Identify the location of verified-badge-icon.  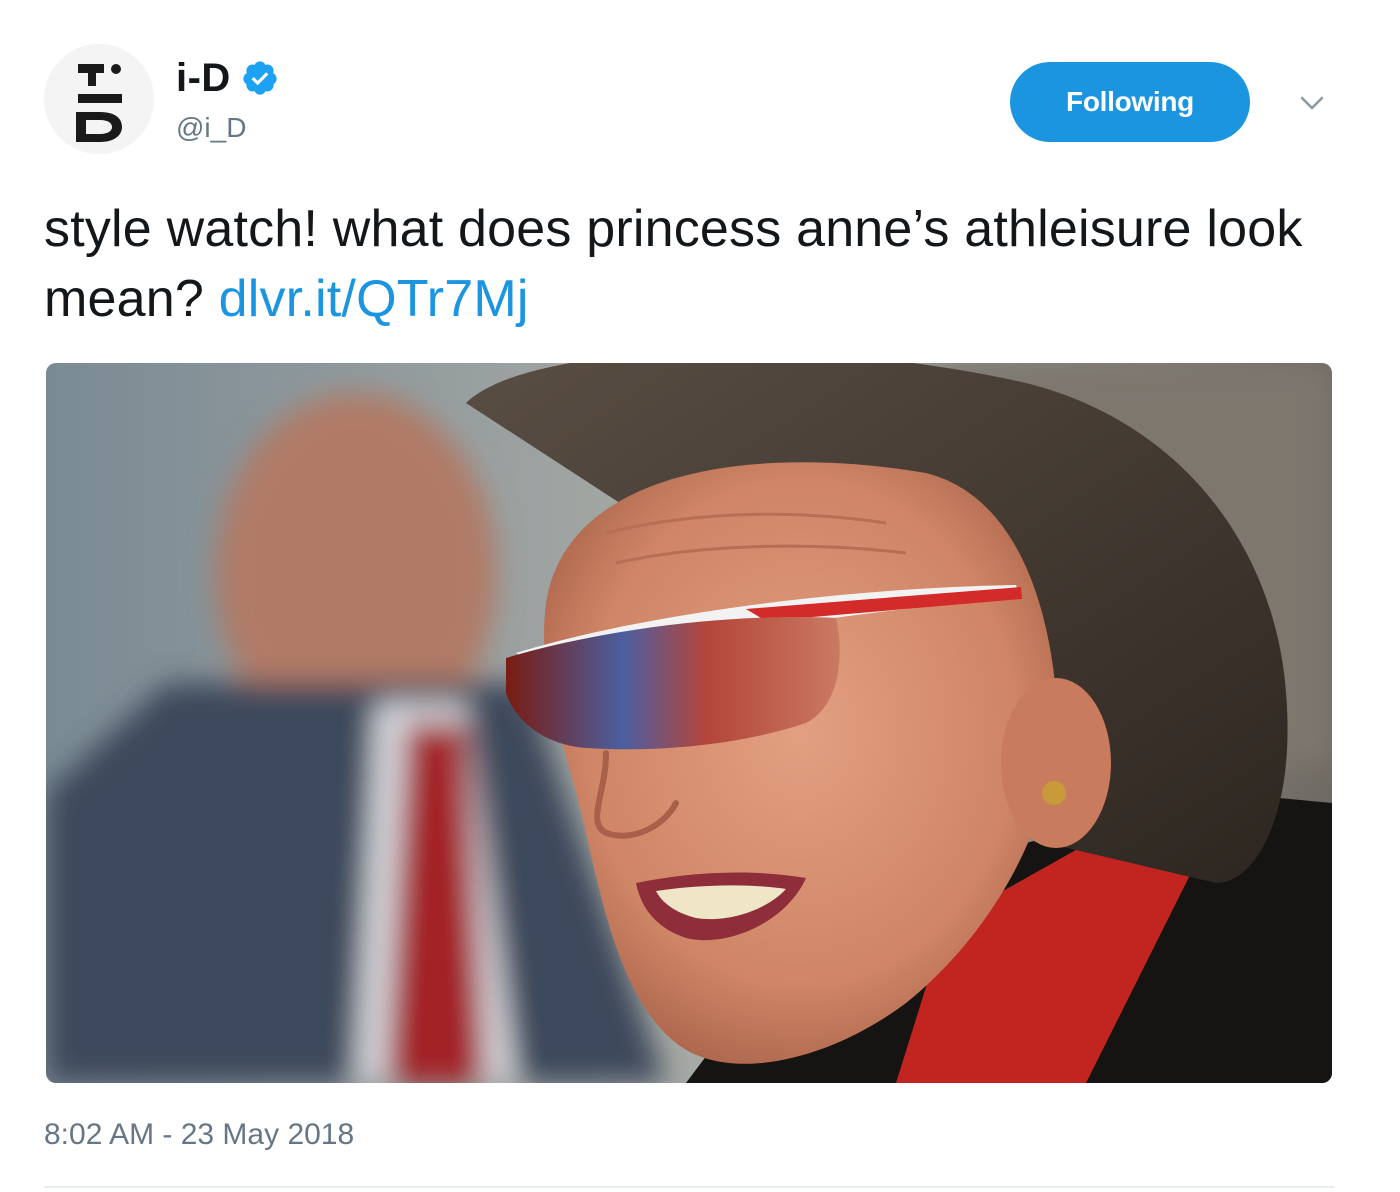
(260, 78).